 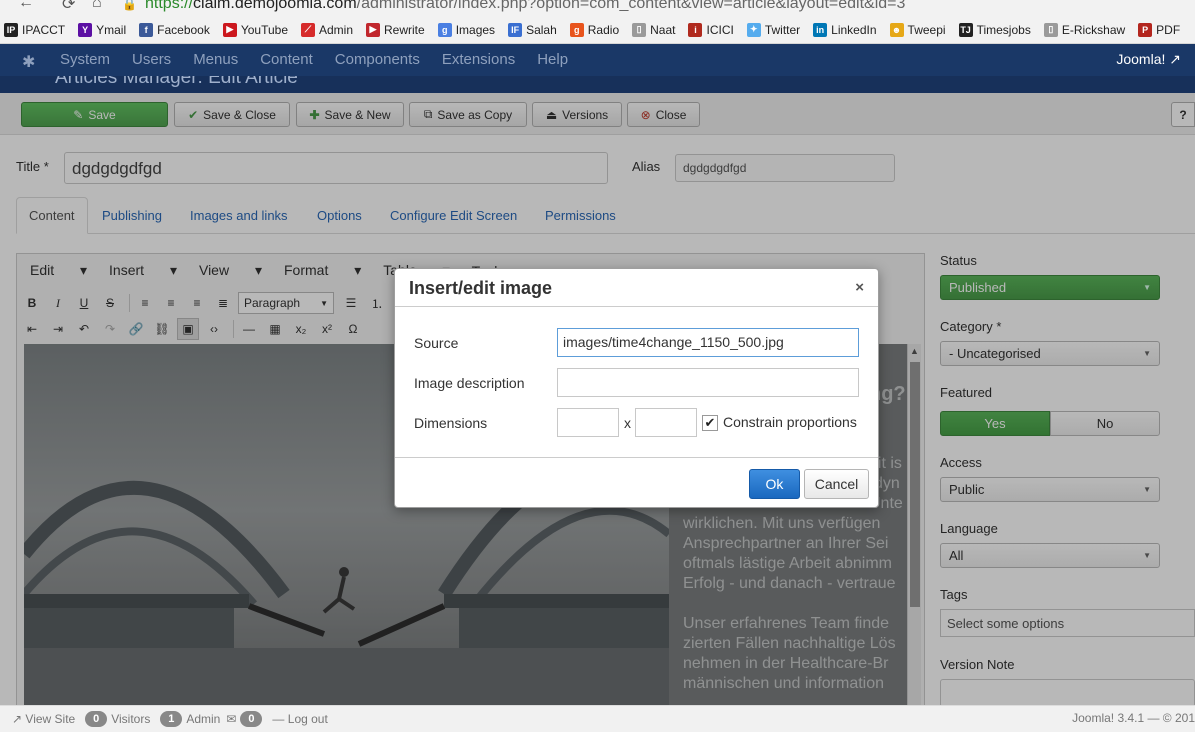 I want to click on admin-indicator: 1 Admin, so click(x=188, y=719).